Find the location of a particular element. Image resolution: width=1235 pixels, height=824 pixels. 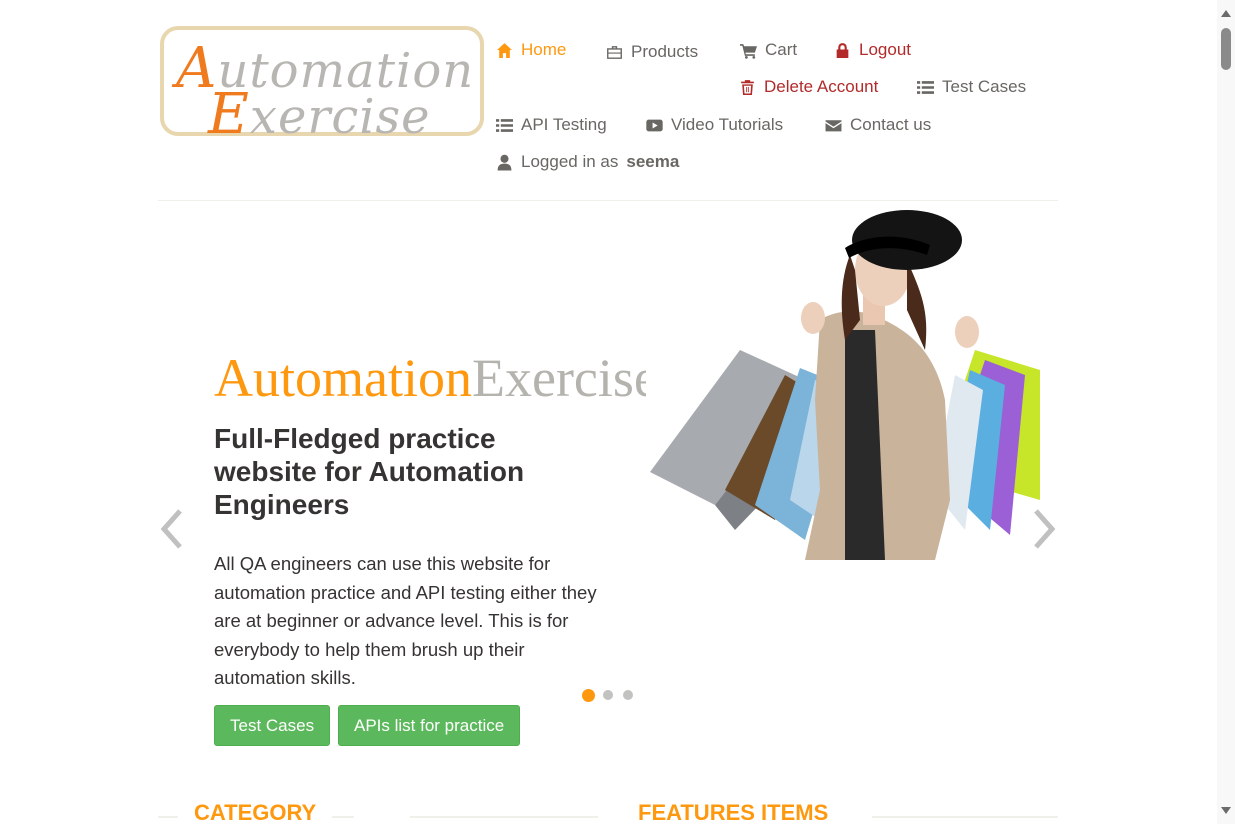

cart-icon is located at coordinates (748, 51).